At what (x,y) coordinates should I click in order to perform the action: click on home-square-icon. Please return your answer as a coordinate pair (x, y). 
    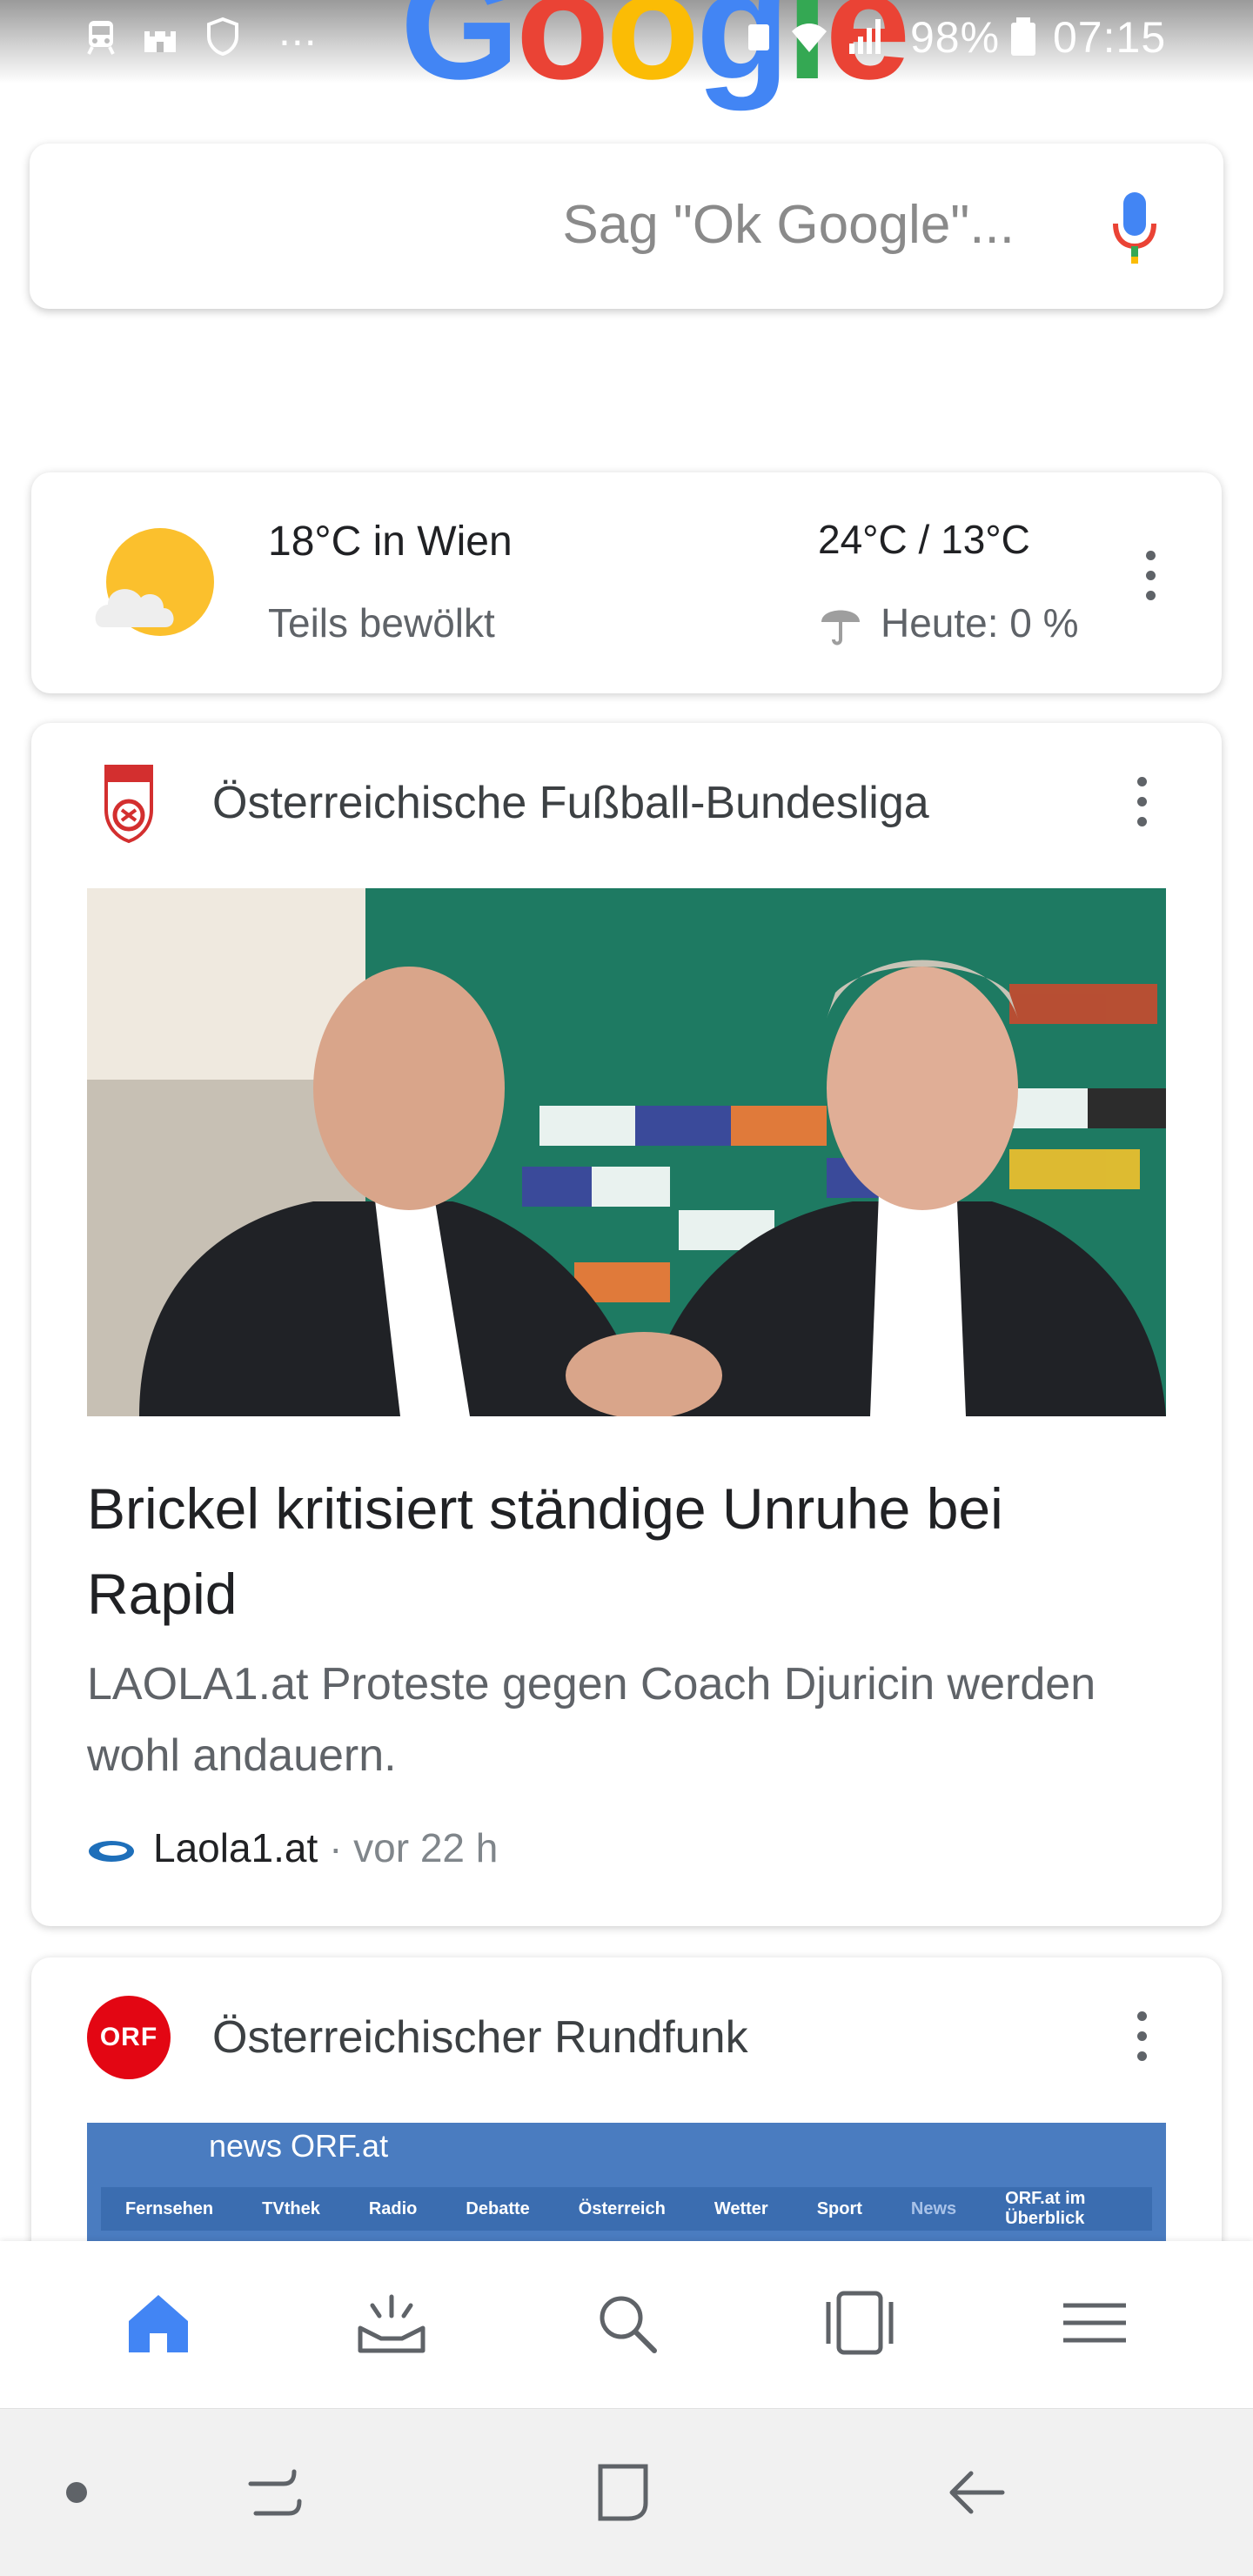
    Looking at the image, I should click on (625, 2492).